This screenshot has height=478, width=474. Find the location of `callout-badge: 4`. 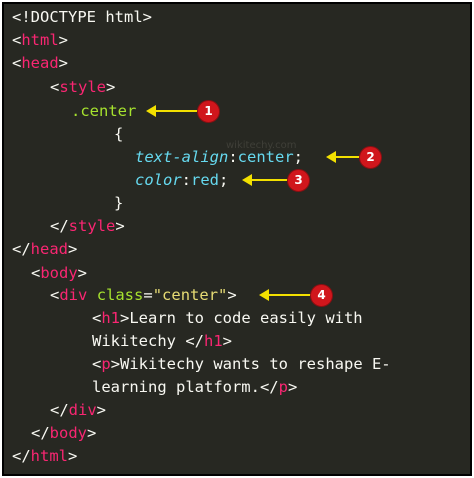

callout-badge: 4 is located at coordinates (321, 295).